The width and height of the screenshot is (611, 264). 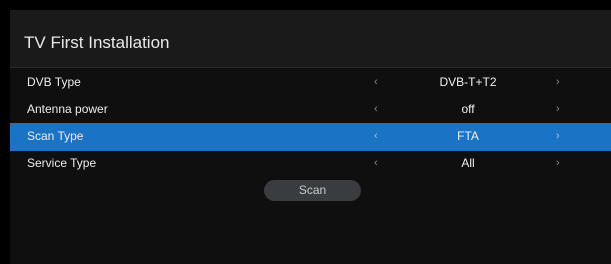 I want to click on scan-button: Scan, so click(x=312, y=190).